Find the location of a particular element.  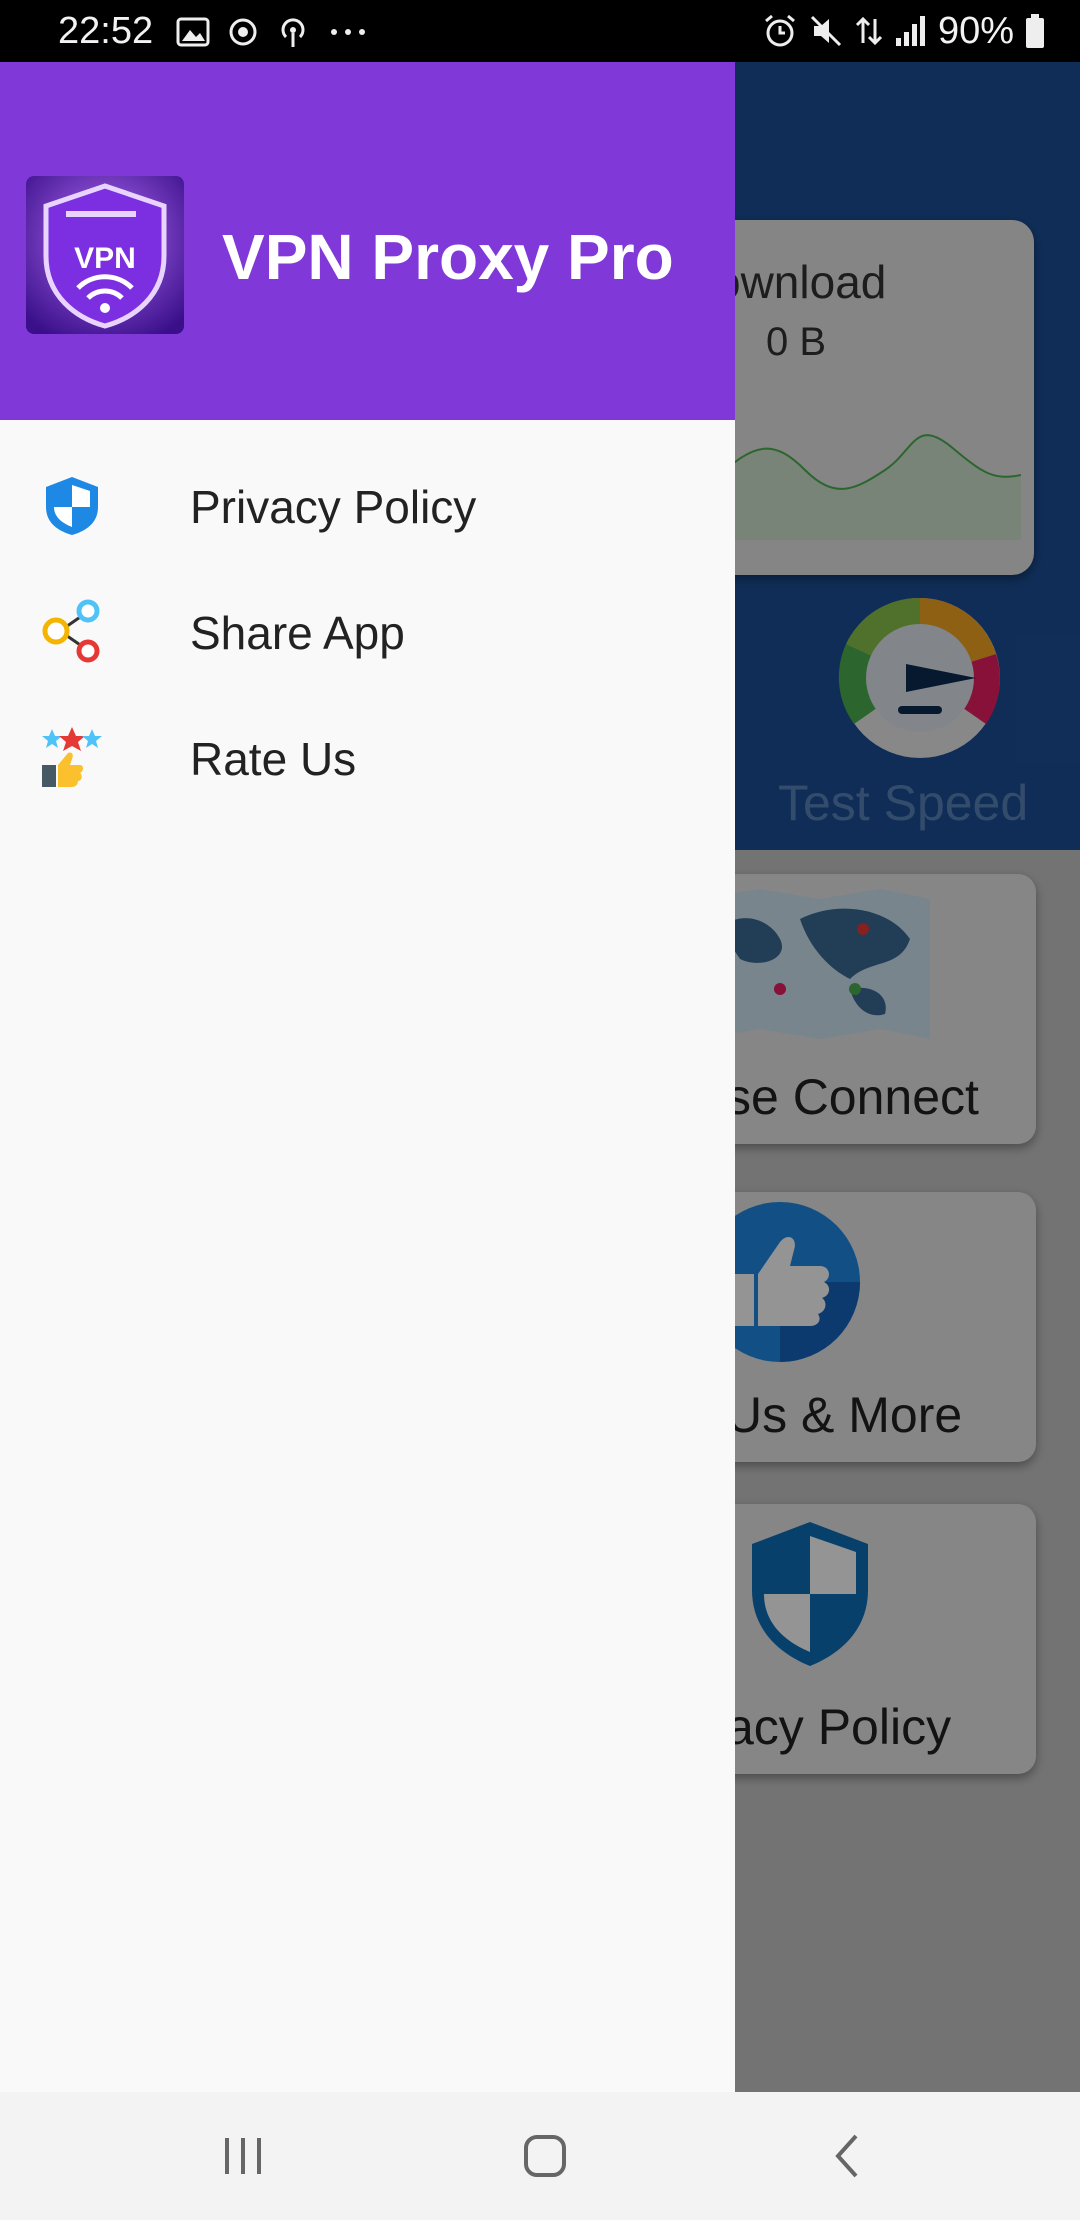

menu-item-rate-us: Rate Us is located at coordinates (367, 757).